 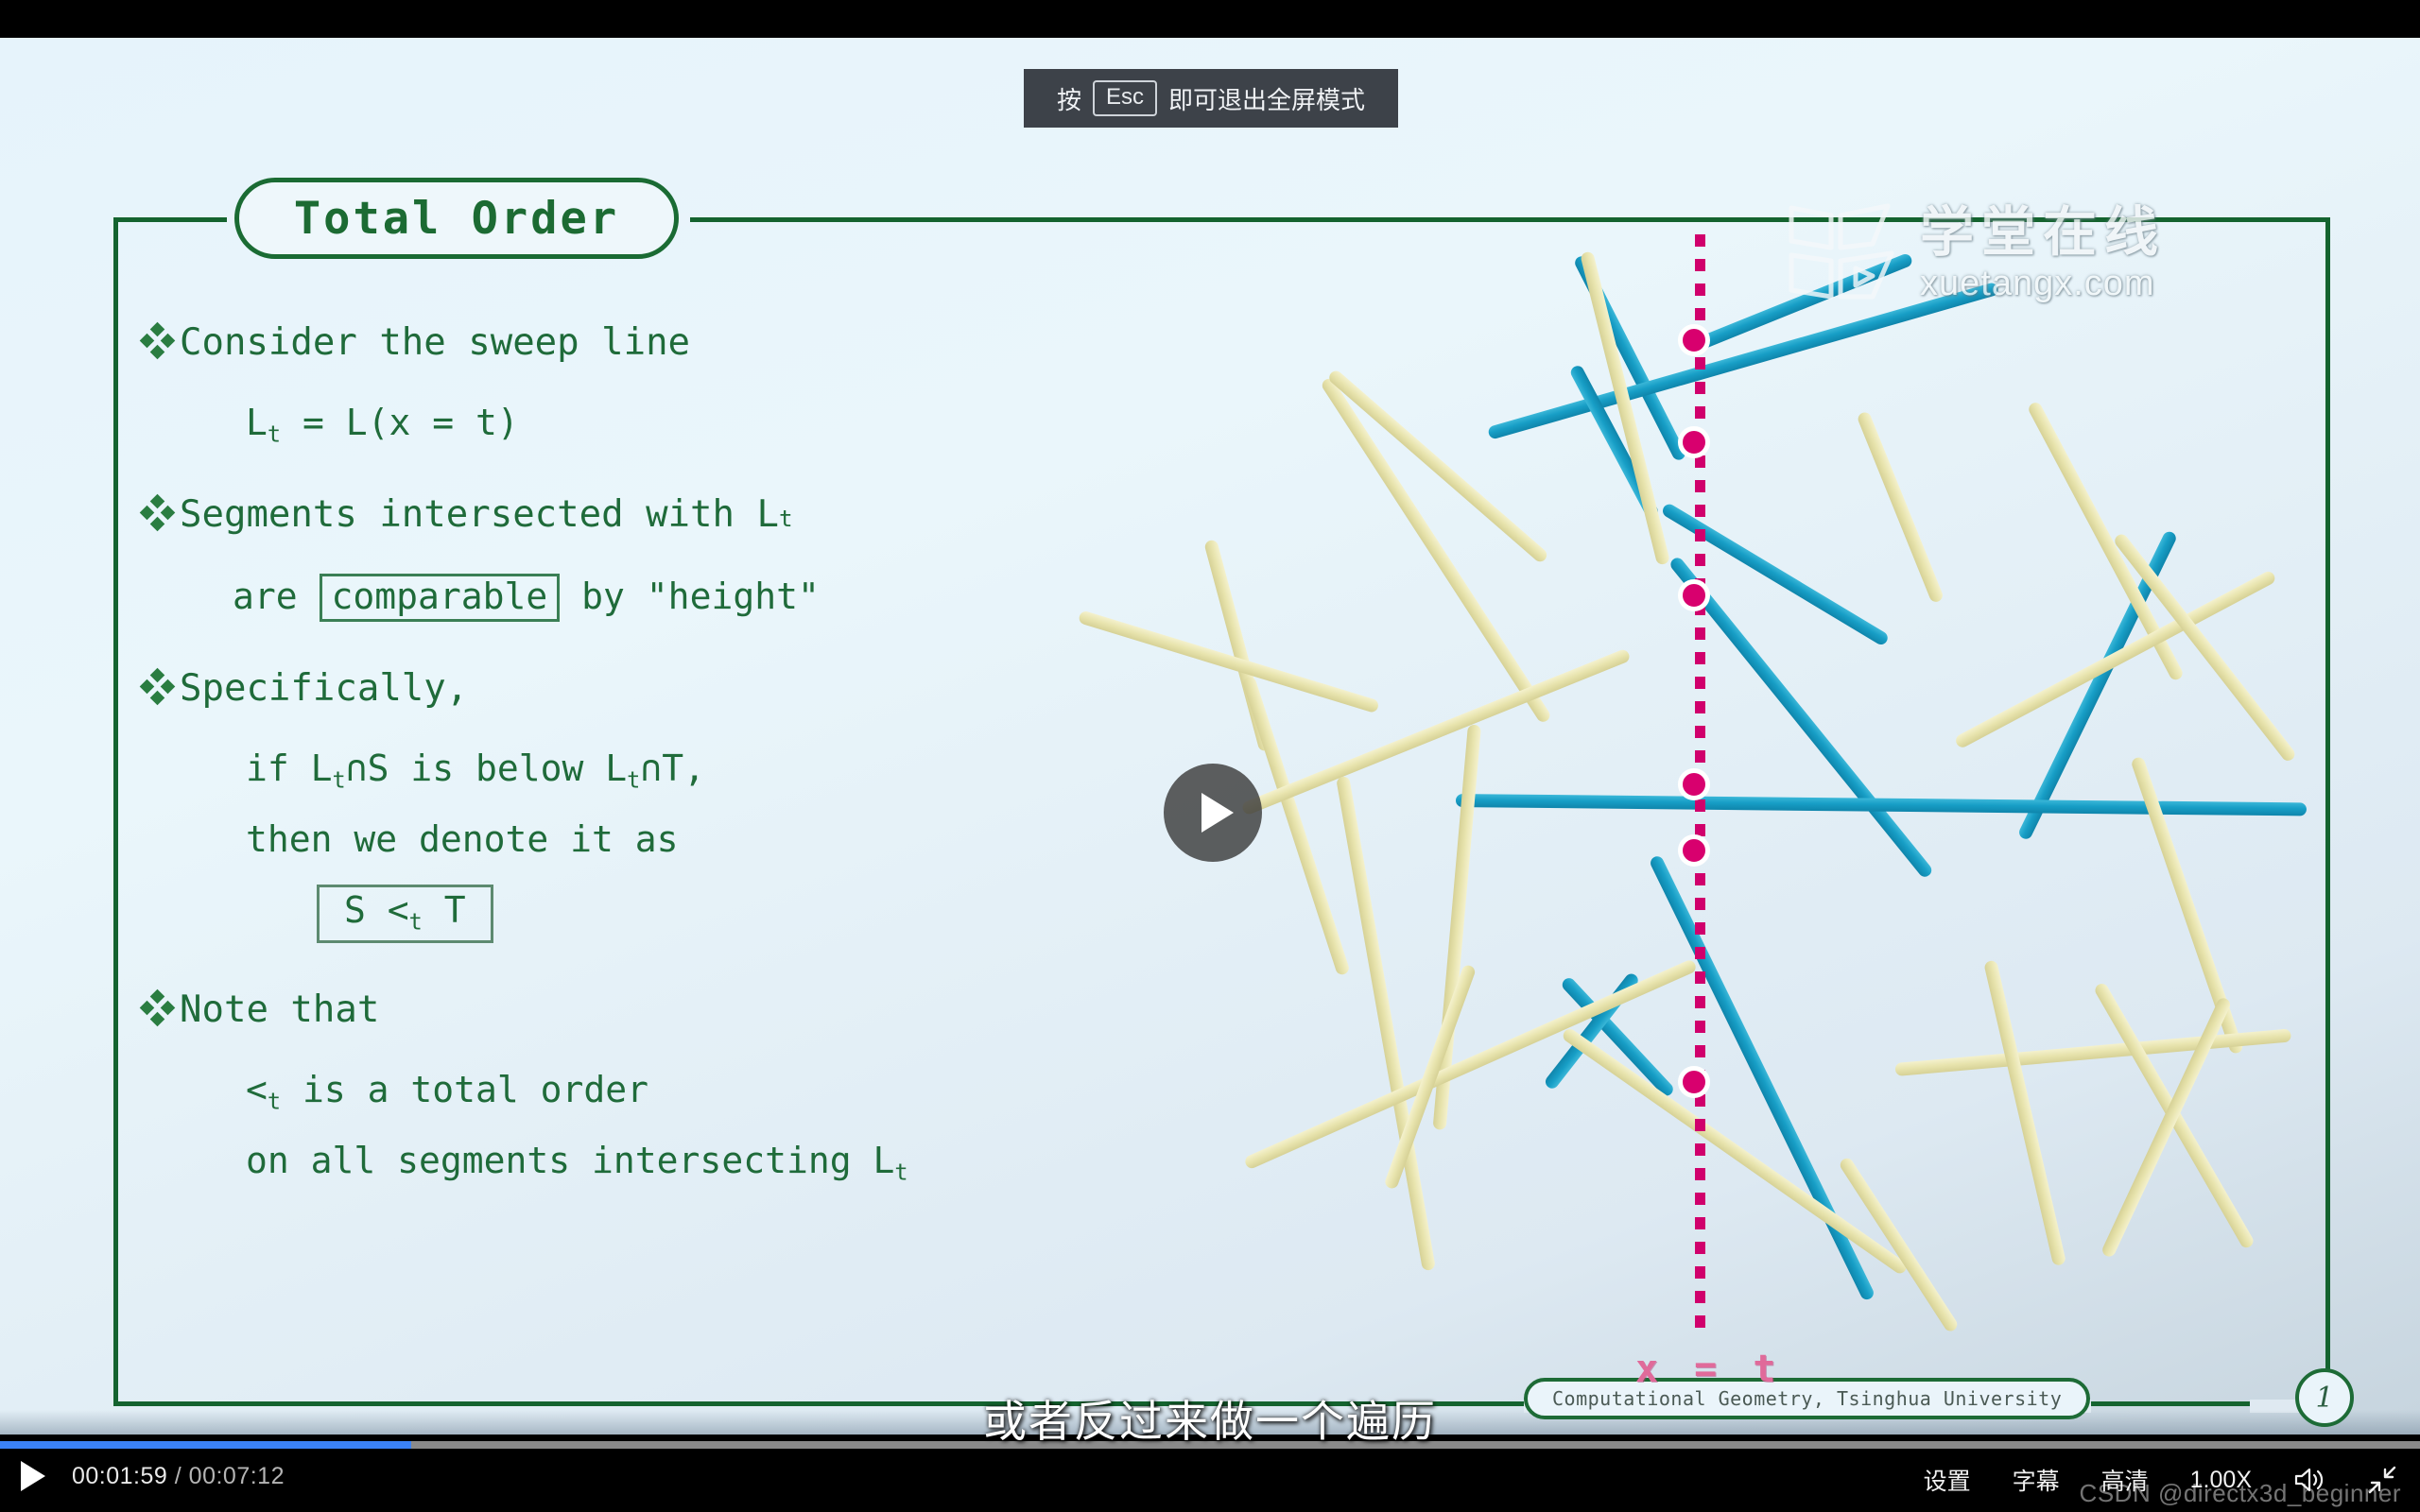 What do you see at coordinates (1068, 99) in the screenshot?
I see `toast-prefix: 按` at bounding box center [1068, 99].